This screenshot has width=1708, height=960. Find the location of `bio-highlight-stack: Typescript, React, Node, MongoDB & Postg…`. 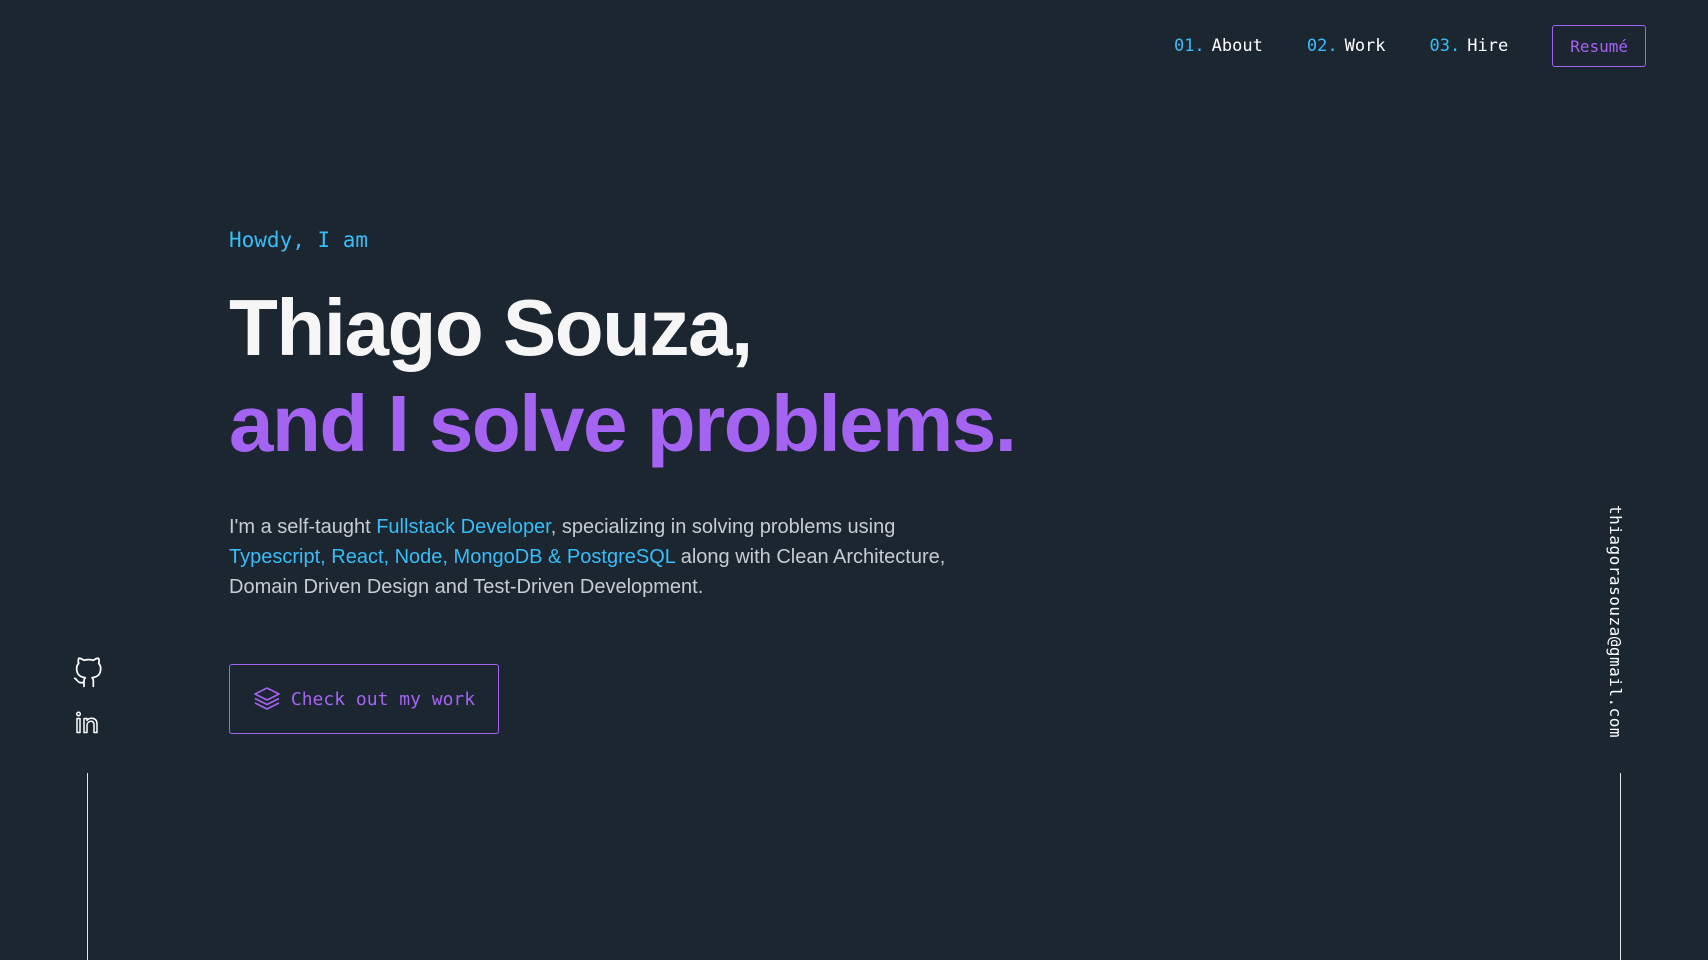

bio-highlight-stack: Typescript, React, Node, MongoDB & Postg… is located at coordinates (452, 557).